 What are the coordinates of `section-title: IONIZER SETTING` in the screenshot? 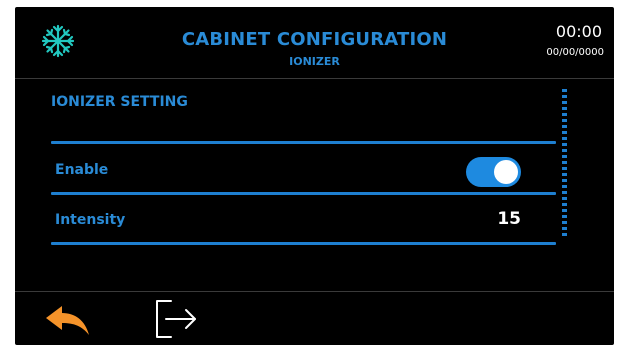 It's located at (119, 102).